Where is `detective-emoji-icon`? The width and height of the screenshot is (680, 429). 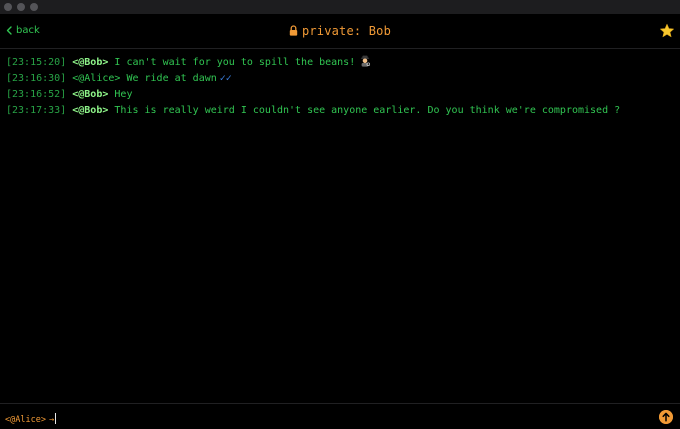
detective-emoji-icon is located at coordinates (366, 61).